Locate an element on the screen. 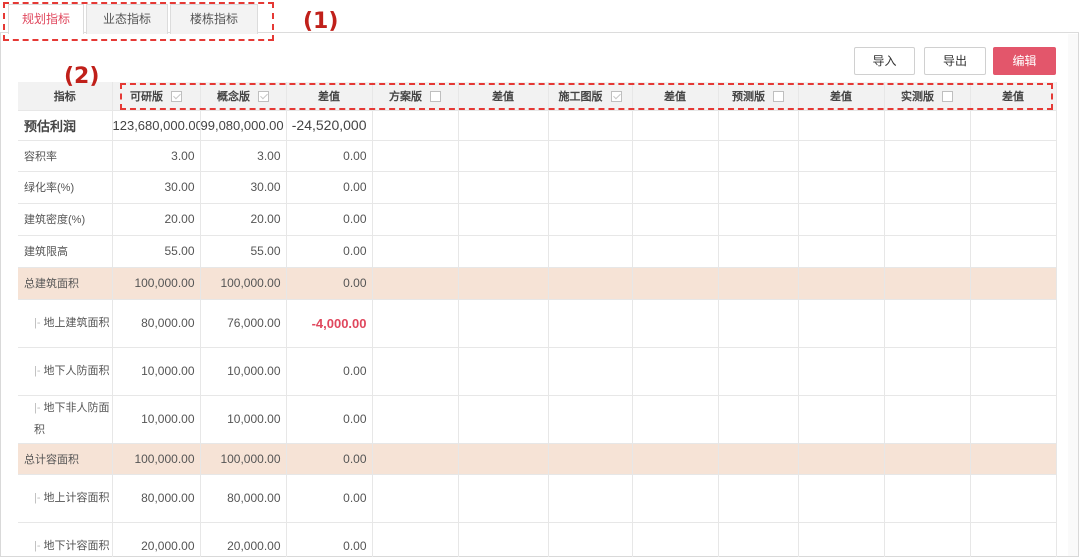  column-header-label: 差值 is located at coordinates (1013, 96).